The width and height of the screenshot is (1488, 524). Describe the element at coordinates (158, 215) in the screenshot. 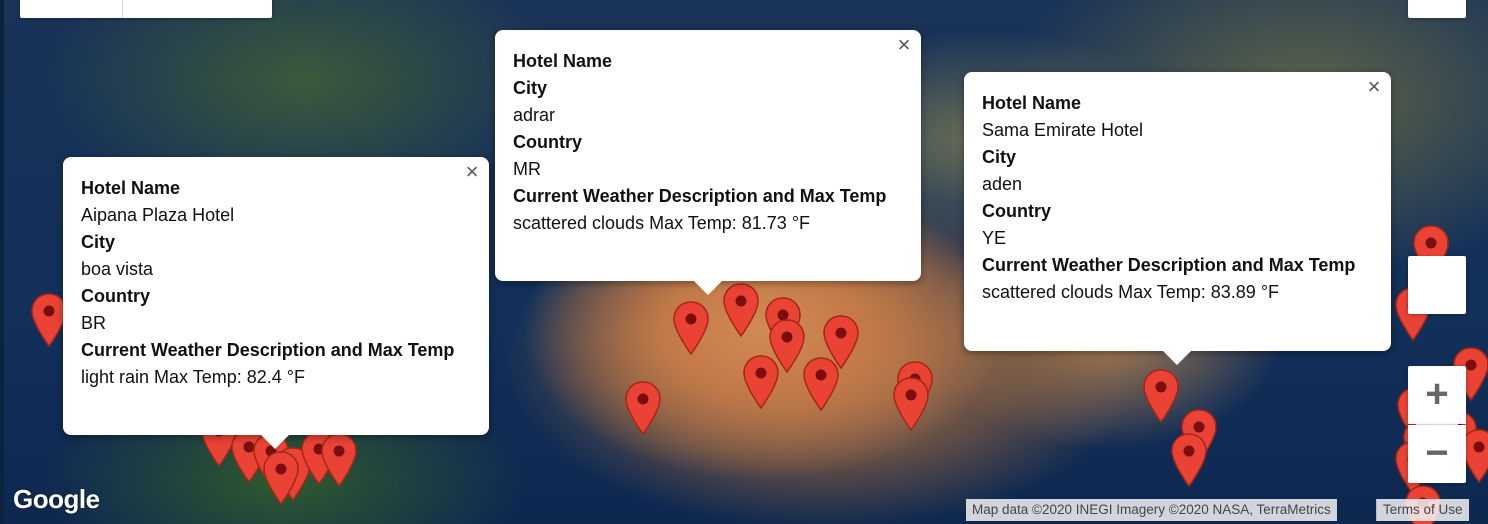

I see `hotel-name-value: Aipana Plaza Hotel` at that location.